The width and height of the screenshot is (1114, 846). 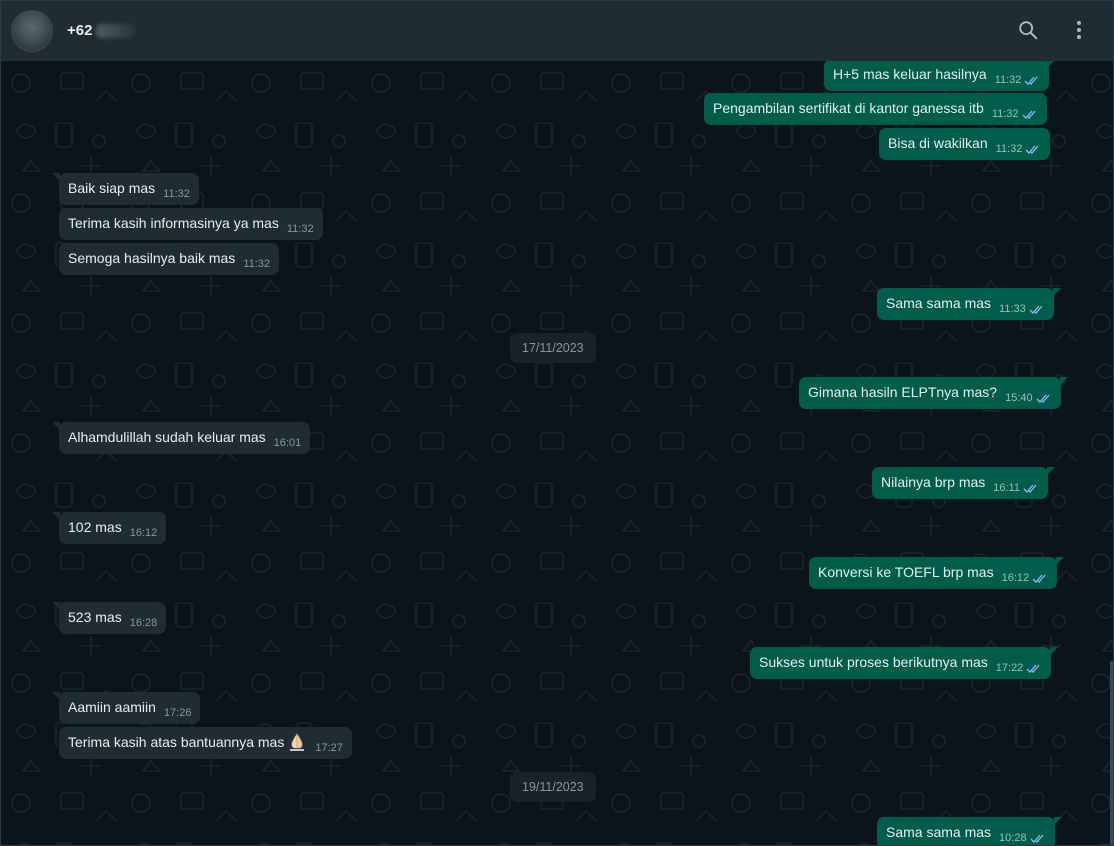 I want to click on kebab-menu-icon, so click(x=1079, y=30).